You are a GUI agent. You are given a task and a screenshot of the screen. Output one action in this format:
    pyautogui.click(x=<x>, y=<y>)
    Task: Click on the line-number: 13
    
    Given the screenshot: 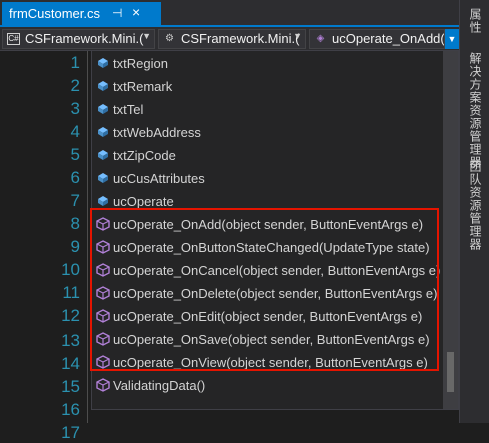 What is the action you would take?
    pyautogui.click(x=70, y=340)
    